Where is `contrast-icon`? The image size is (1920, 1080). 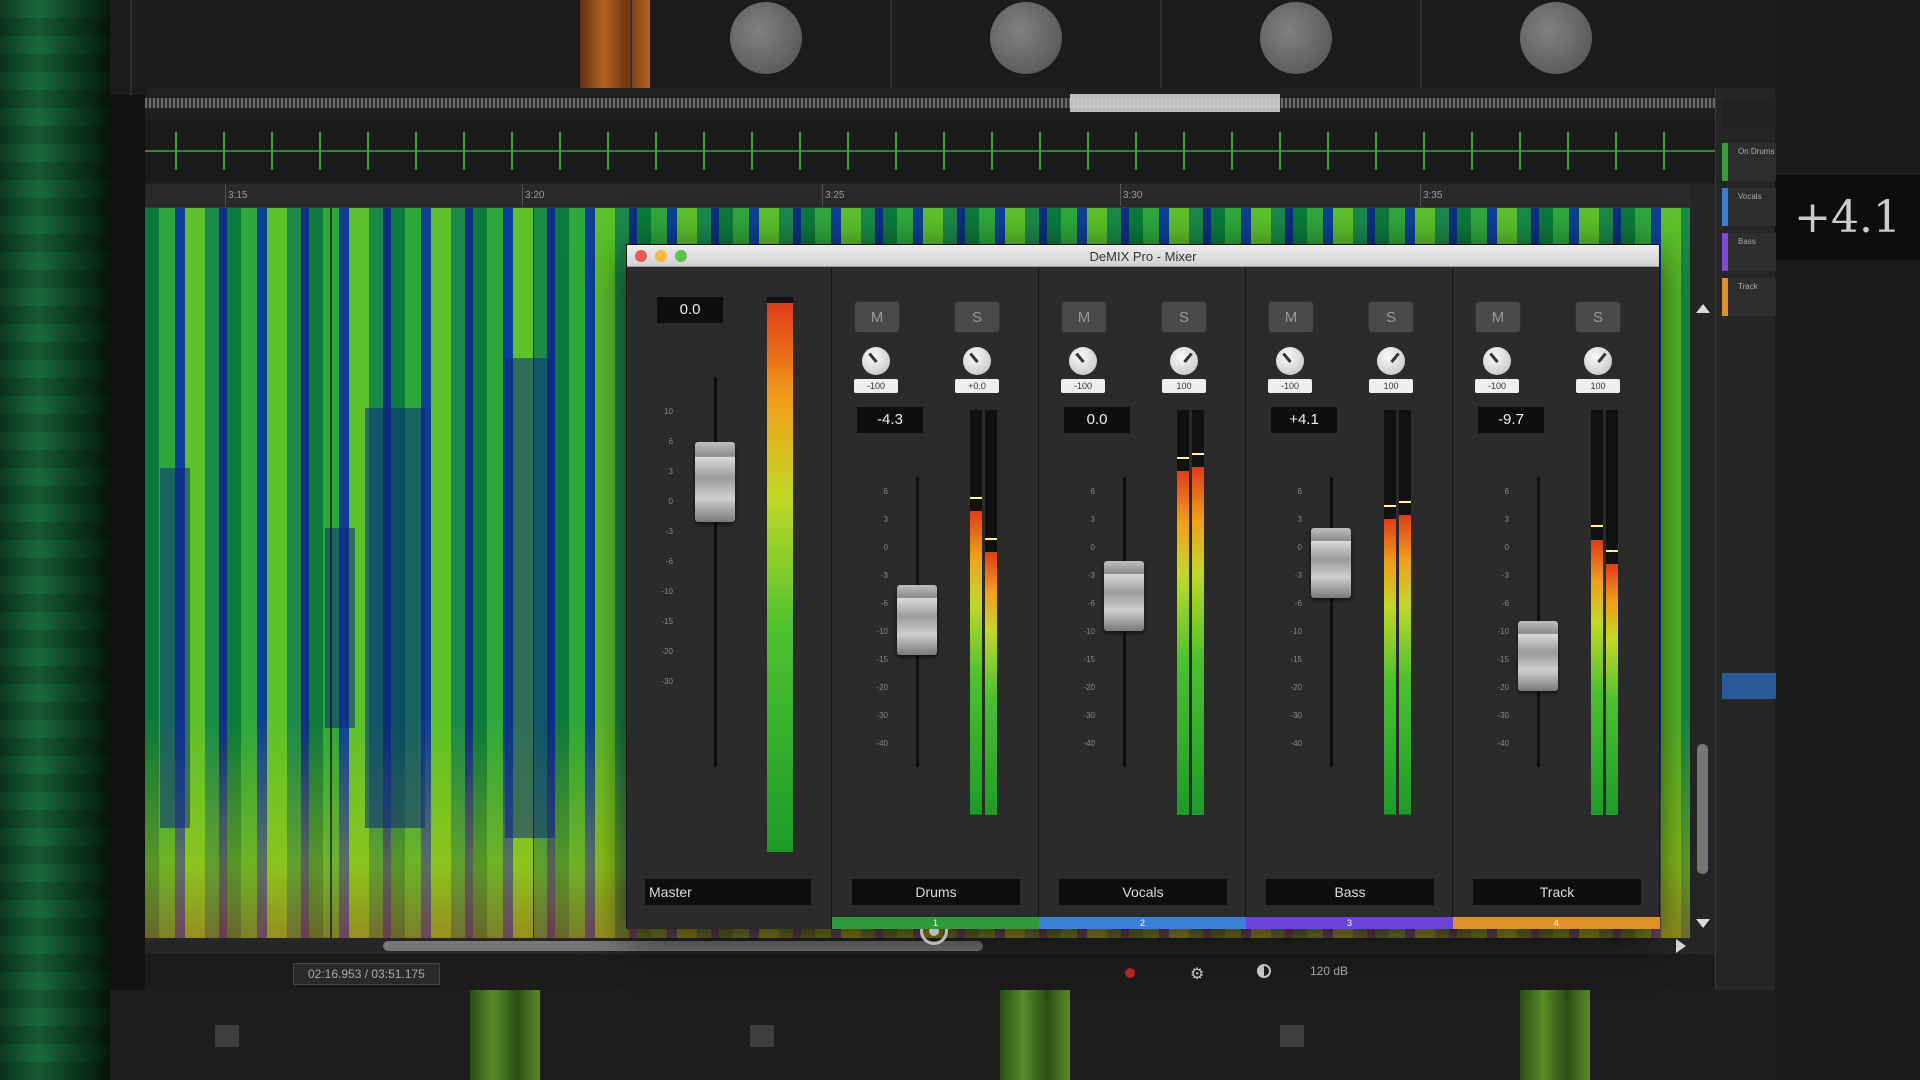
contrast-icon is located at coordinates (1264, 971).